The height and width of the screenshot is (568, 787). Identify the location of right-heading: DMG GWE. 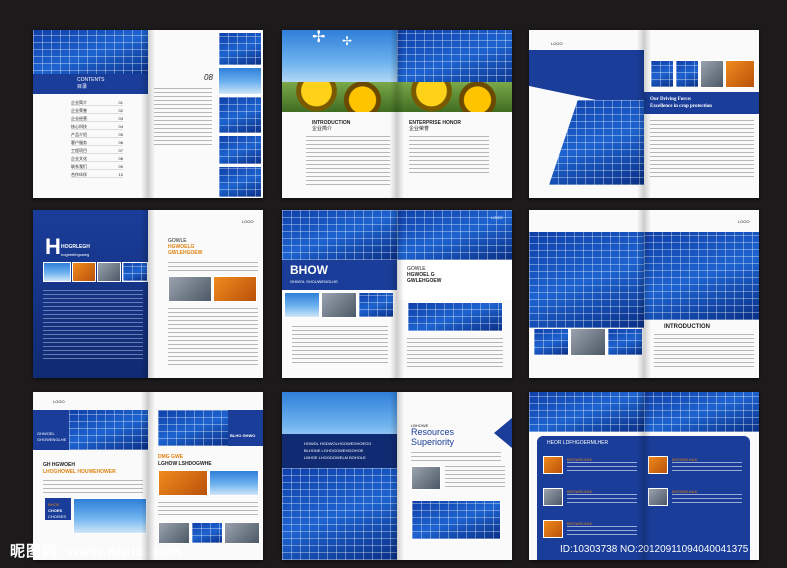
(170, 457).